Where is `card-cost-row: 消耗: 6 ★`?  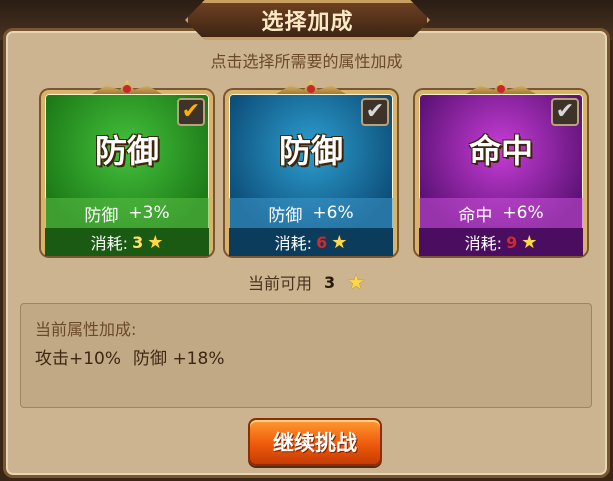
card-cost-row: 消耗: 6 ★ is located at coordinates (311, 242).